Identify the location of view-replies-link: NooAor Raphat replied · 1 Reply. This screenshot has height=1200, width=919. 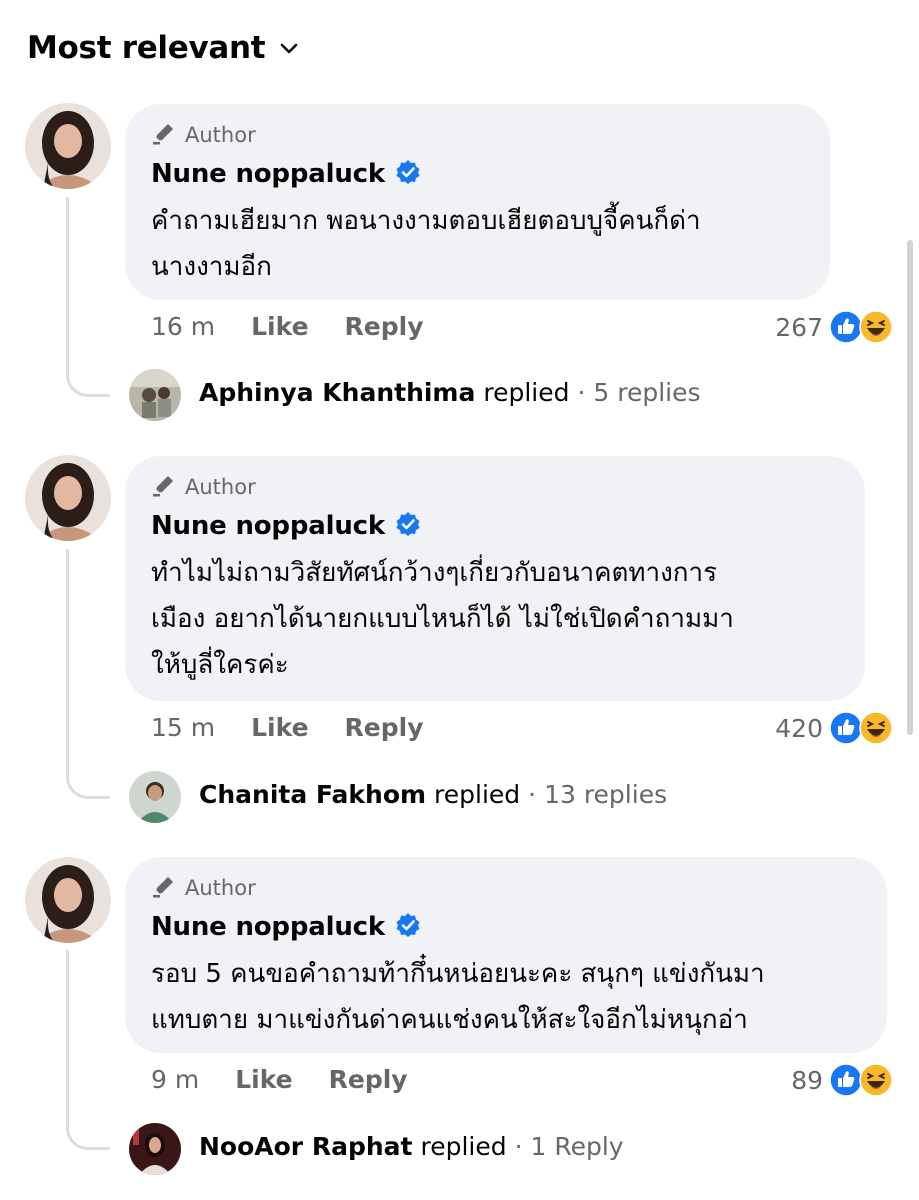
(411, 1146).